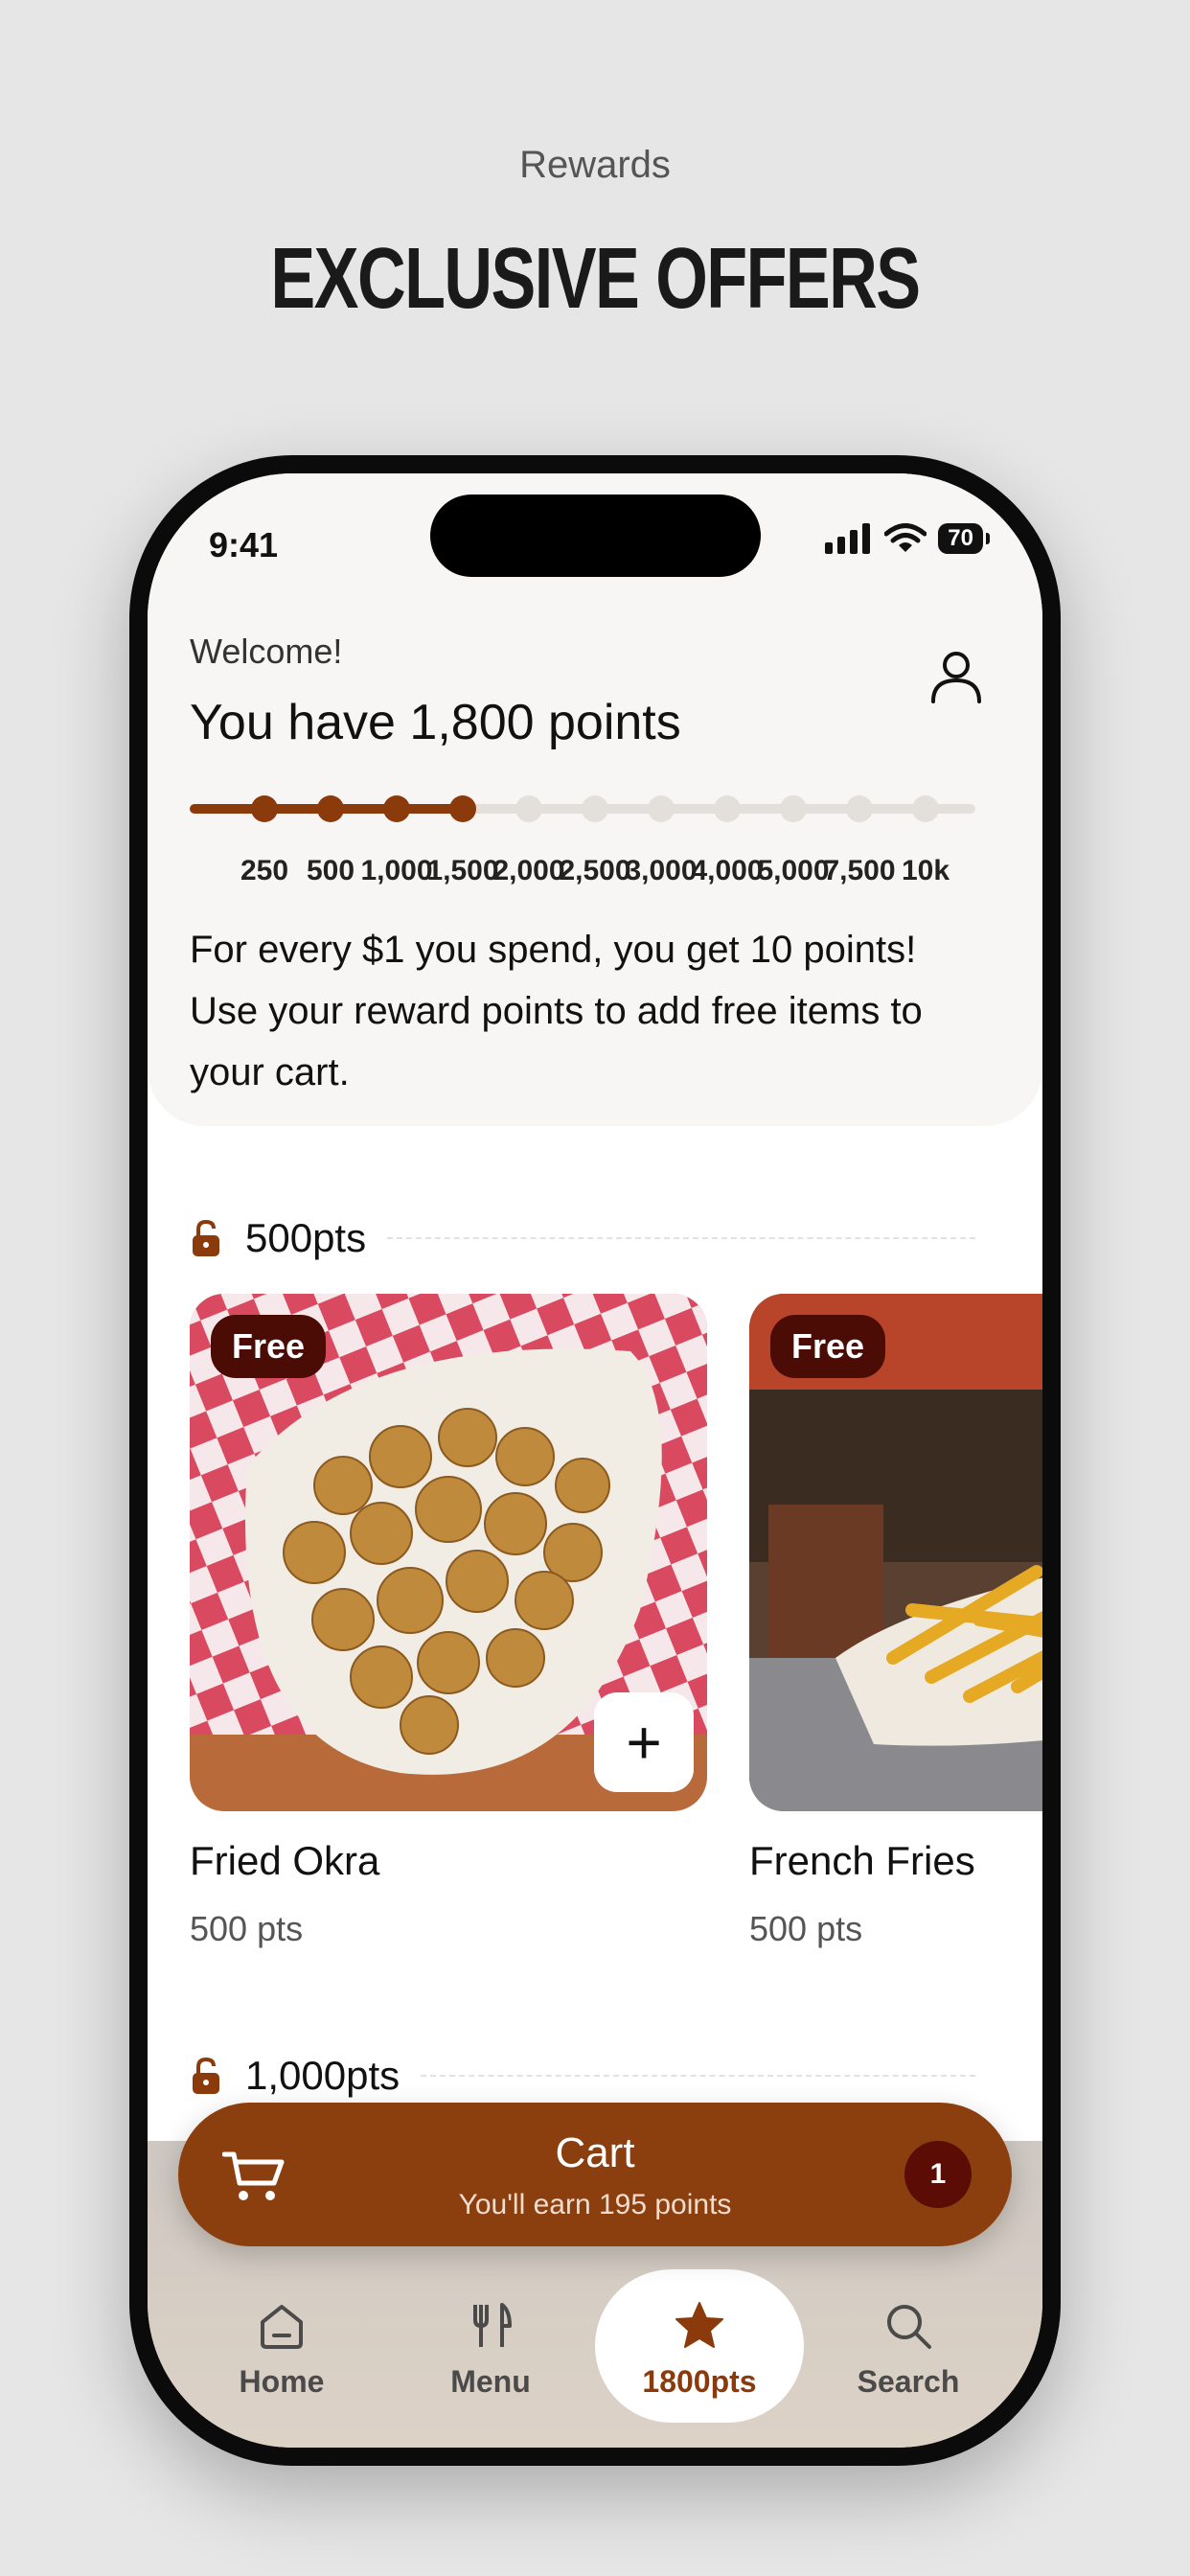 The height and width of the screenshot is (2576, 1190). I want to click on tier-progress-track, so click(583, 808).